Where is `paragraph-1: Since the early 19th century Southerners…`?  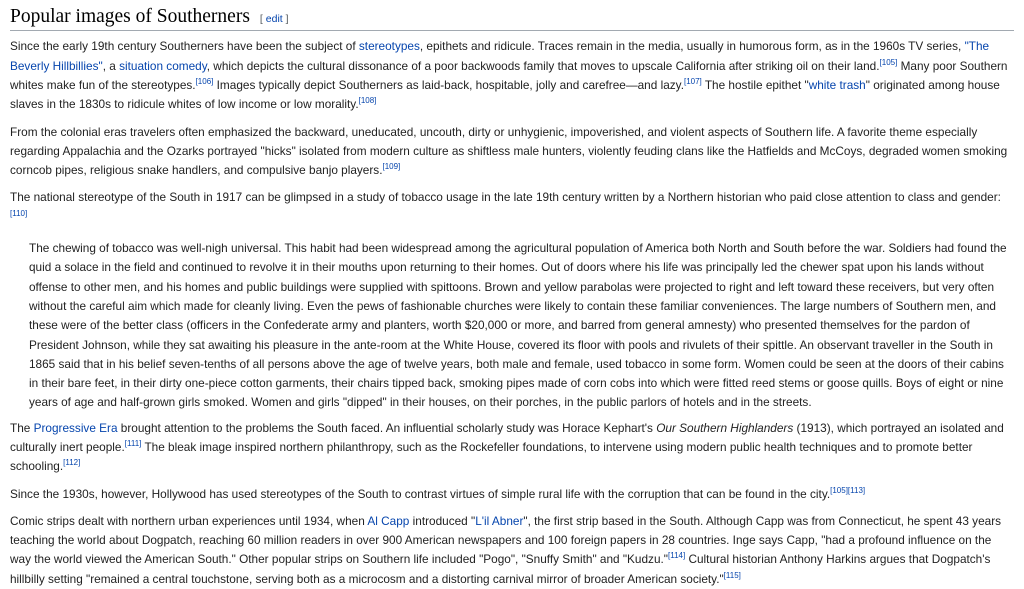 paragraph-1: Since the early 19th century Southerners… is located at coordinates (509, 75).